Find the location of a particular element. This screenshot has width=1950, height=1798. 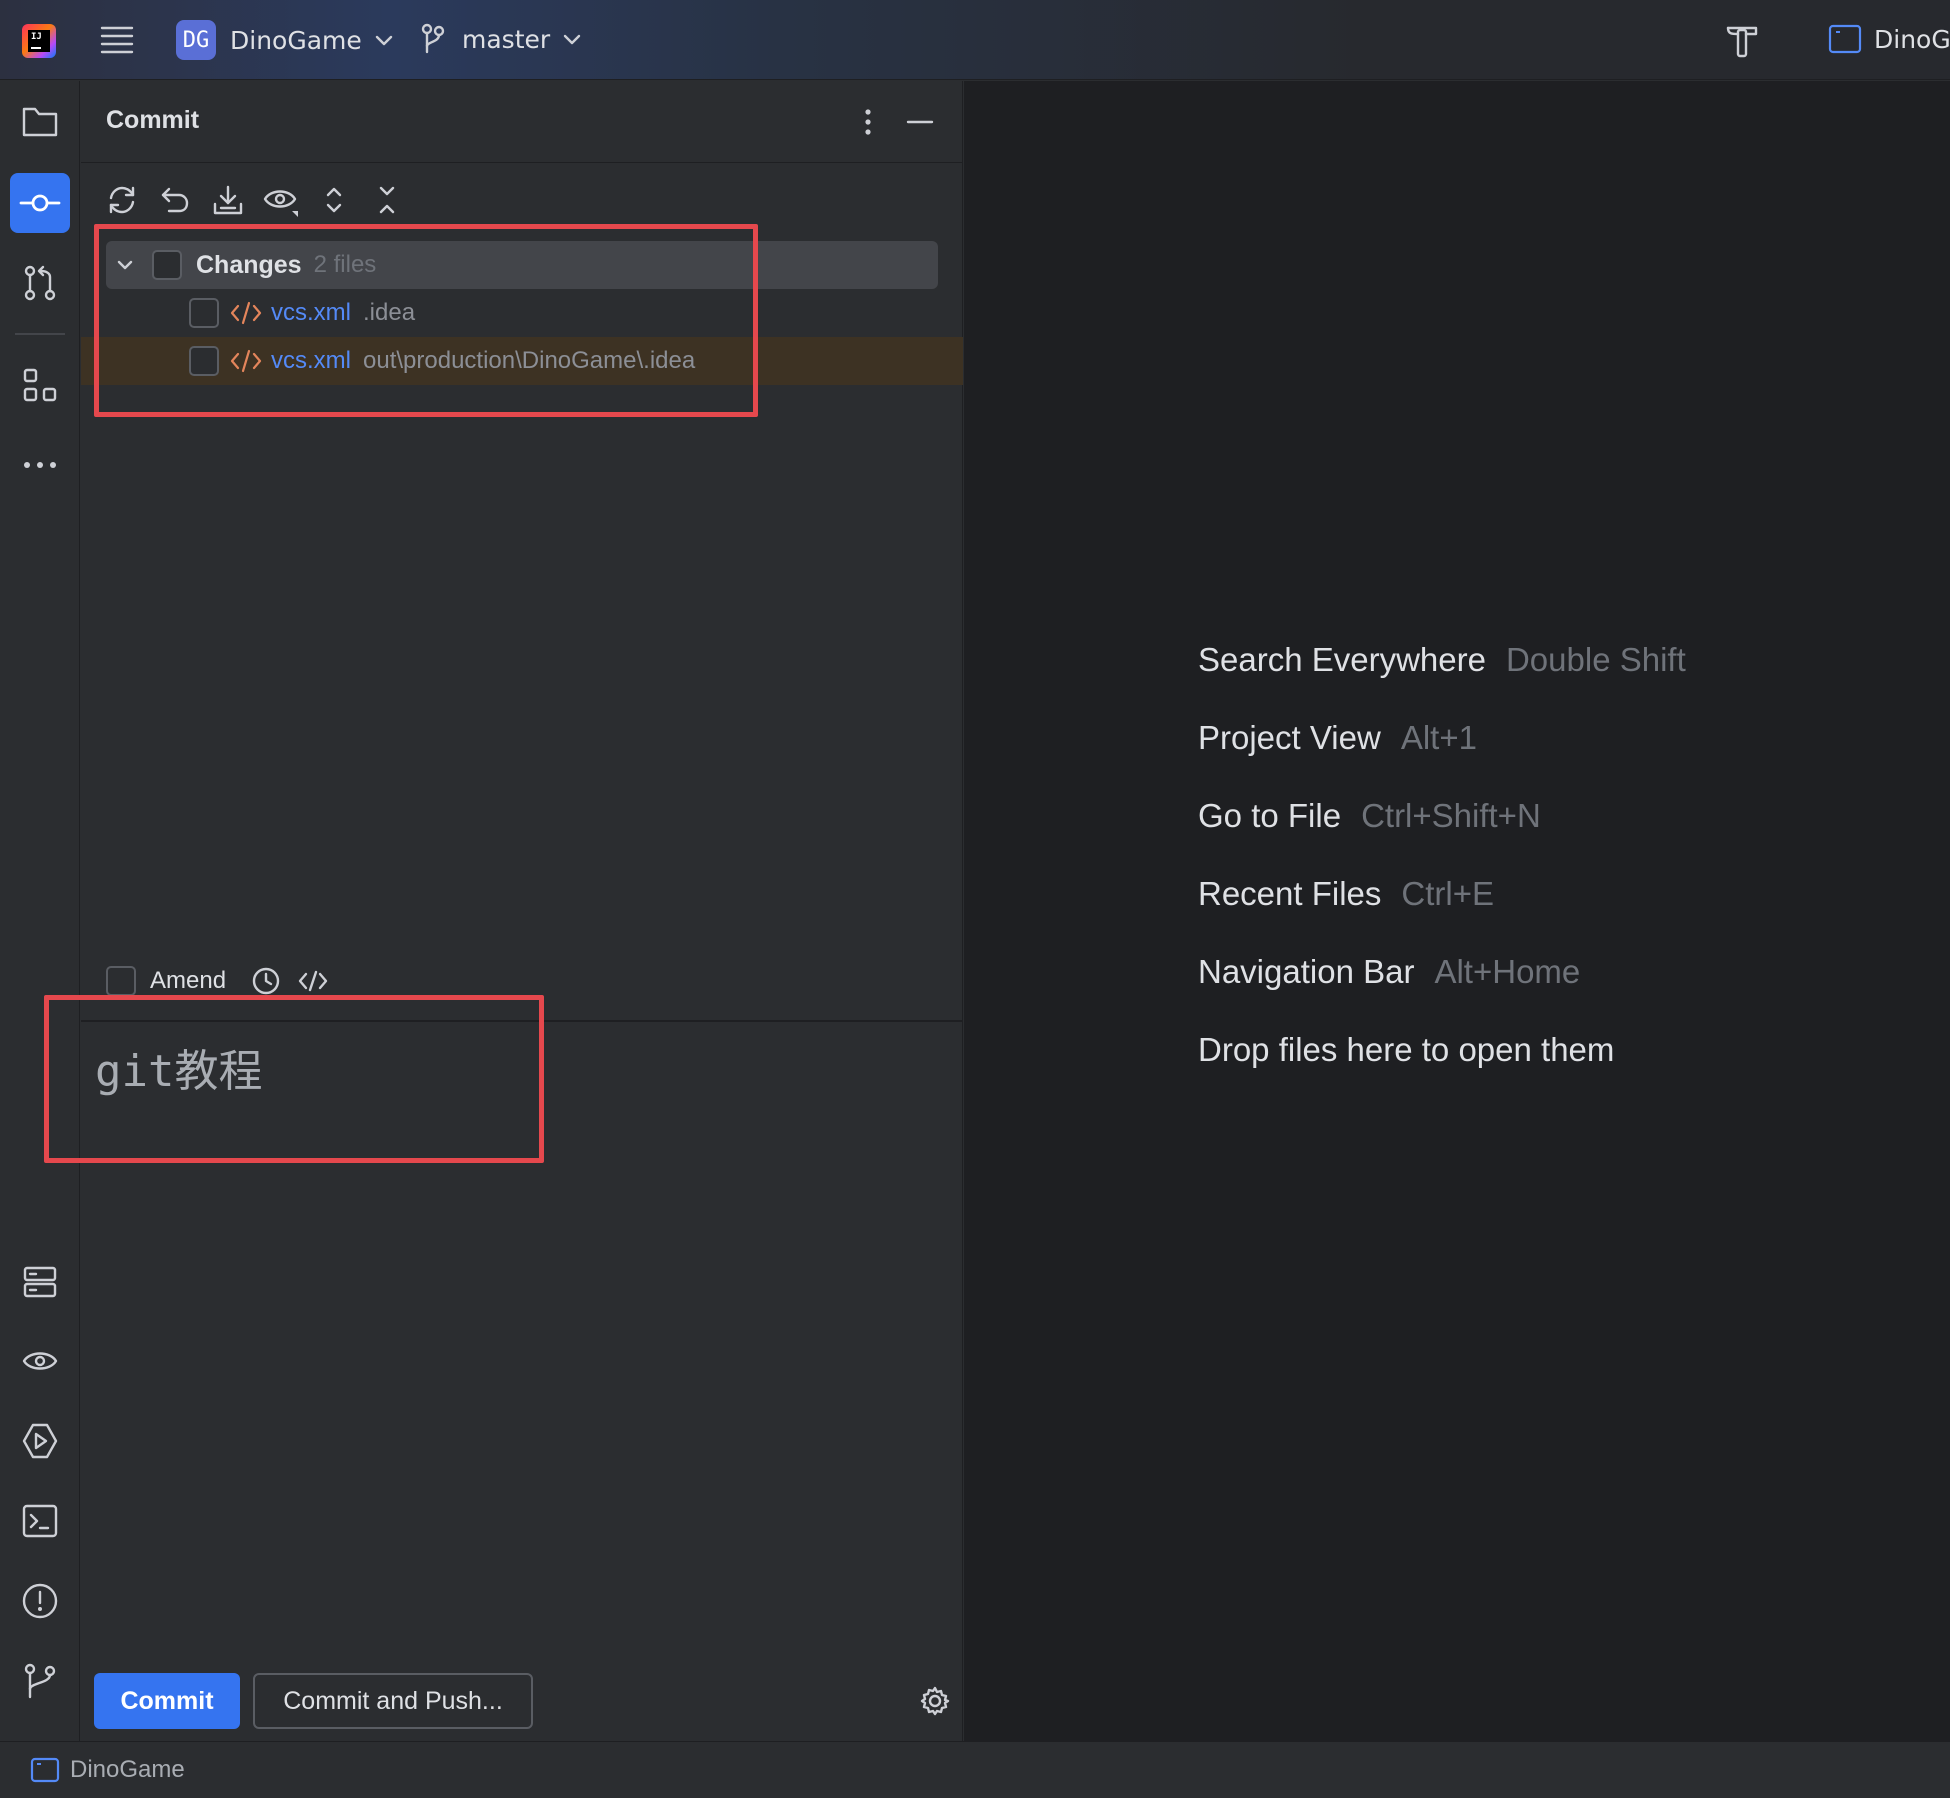

terminal-icon is located at coordinates (40, 1521).